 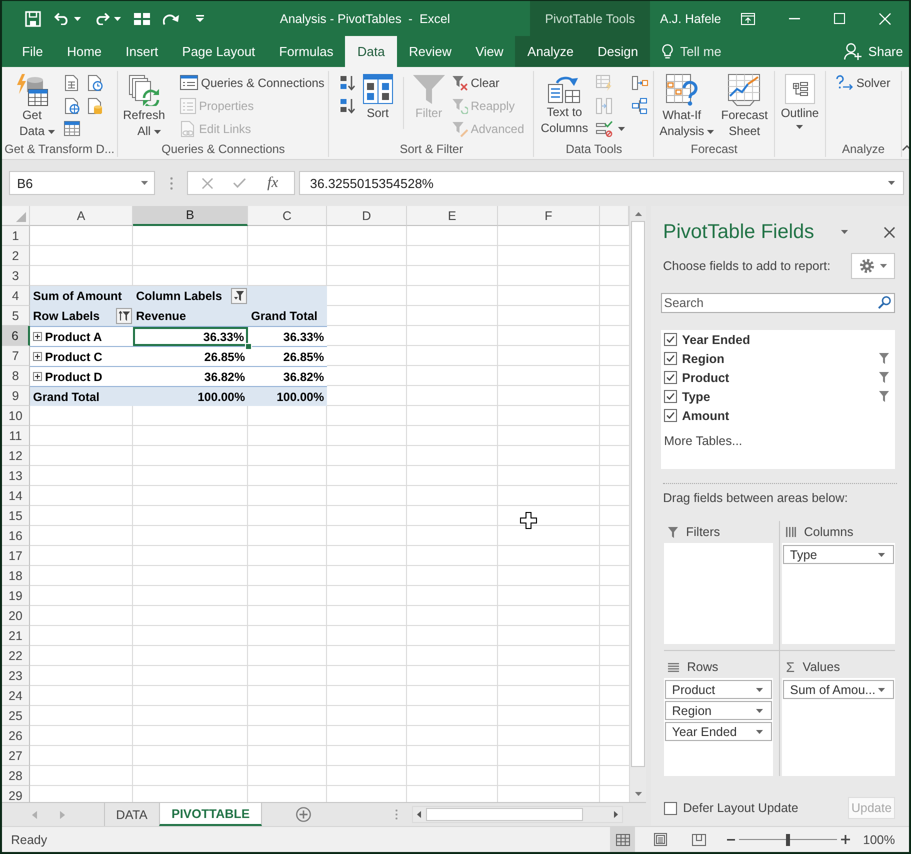 I want to click on row-header: 23, so click(x=16, y=676).